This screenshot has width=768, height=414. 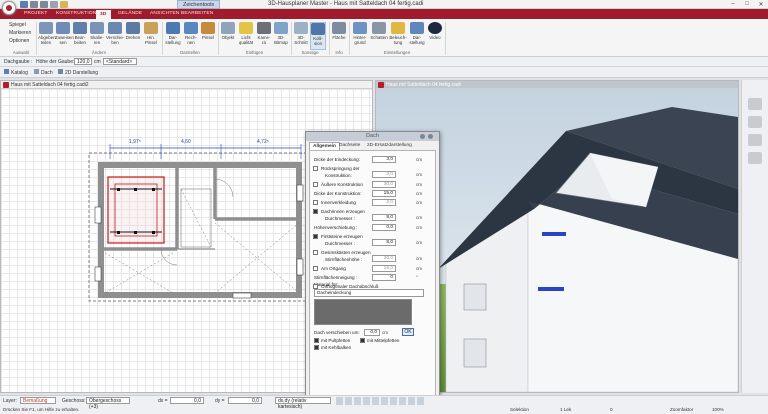 I want to click on edit-icon, so click(x=80, y=28).